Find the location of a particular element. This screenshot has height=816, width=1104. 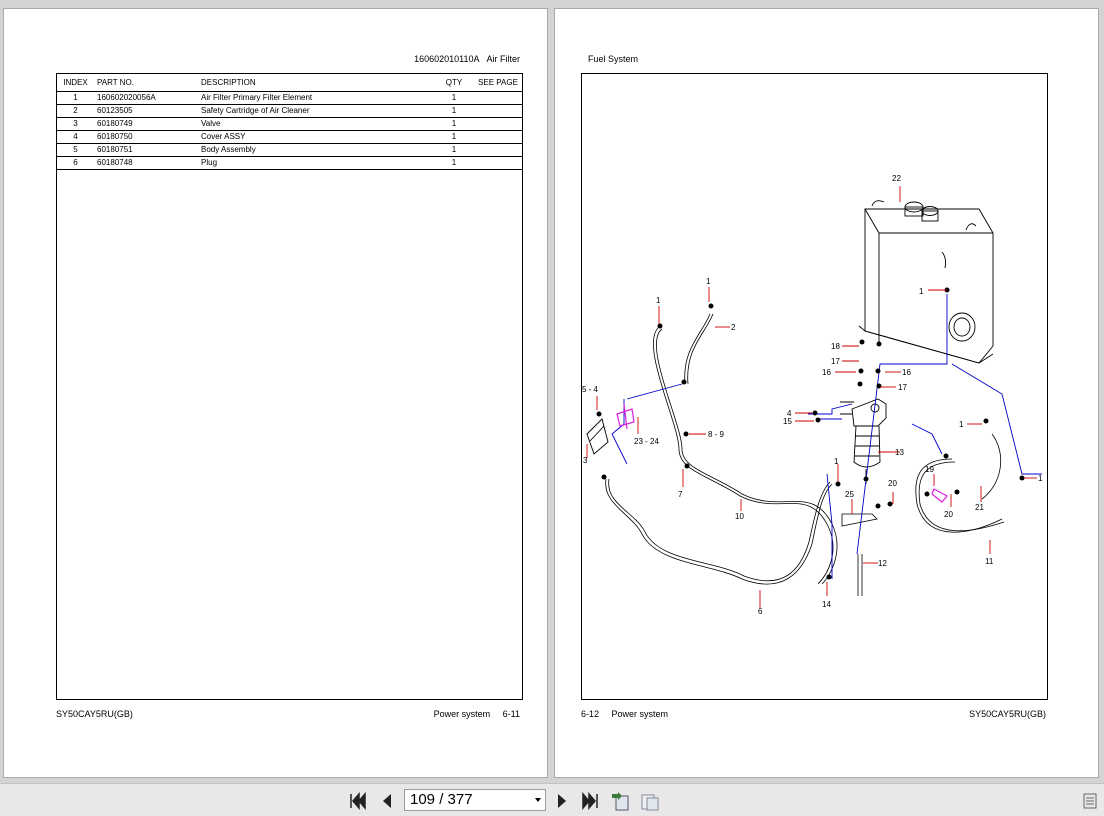

callout-label: 3 is located at coordinates (585, 460).